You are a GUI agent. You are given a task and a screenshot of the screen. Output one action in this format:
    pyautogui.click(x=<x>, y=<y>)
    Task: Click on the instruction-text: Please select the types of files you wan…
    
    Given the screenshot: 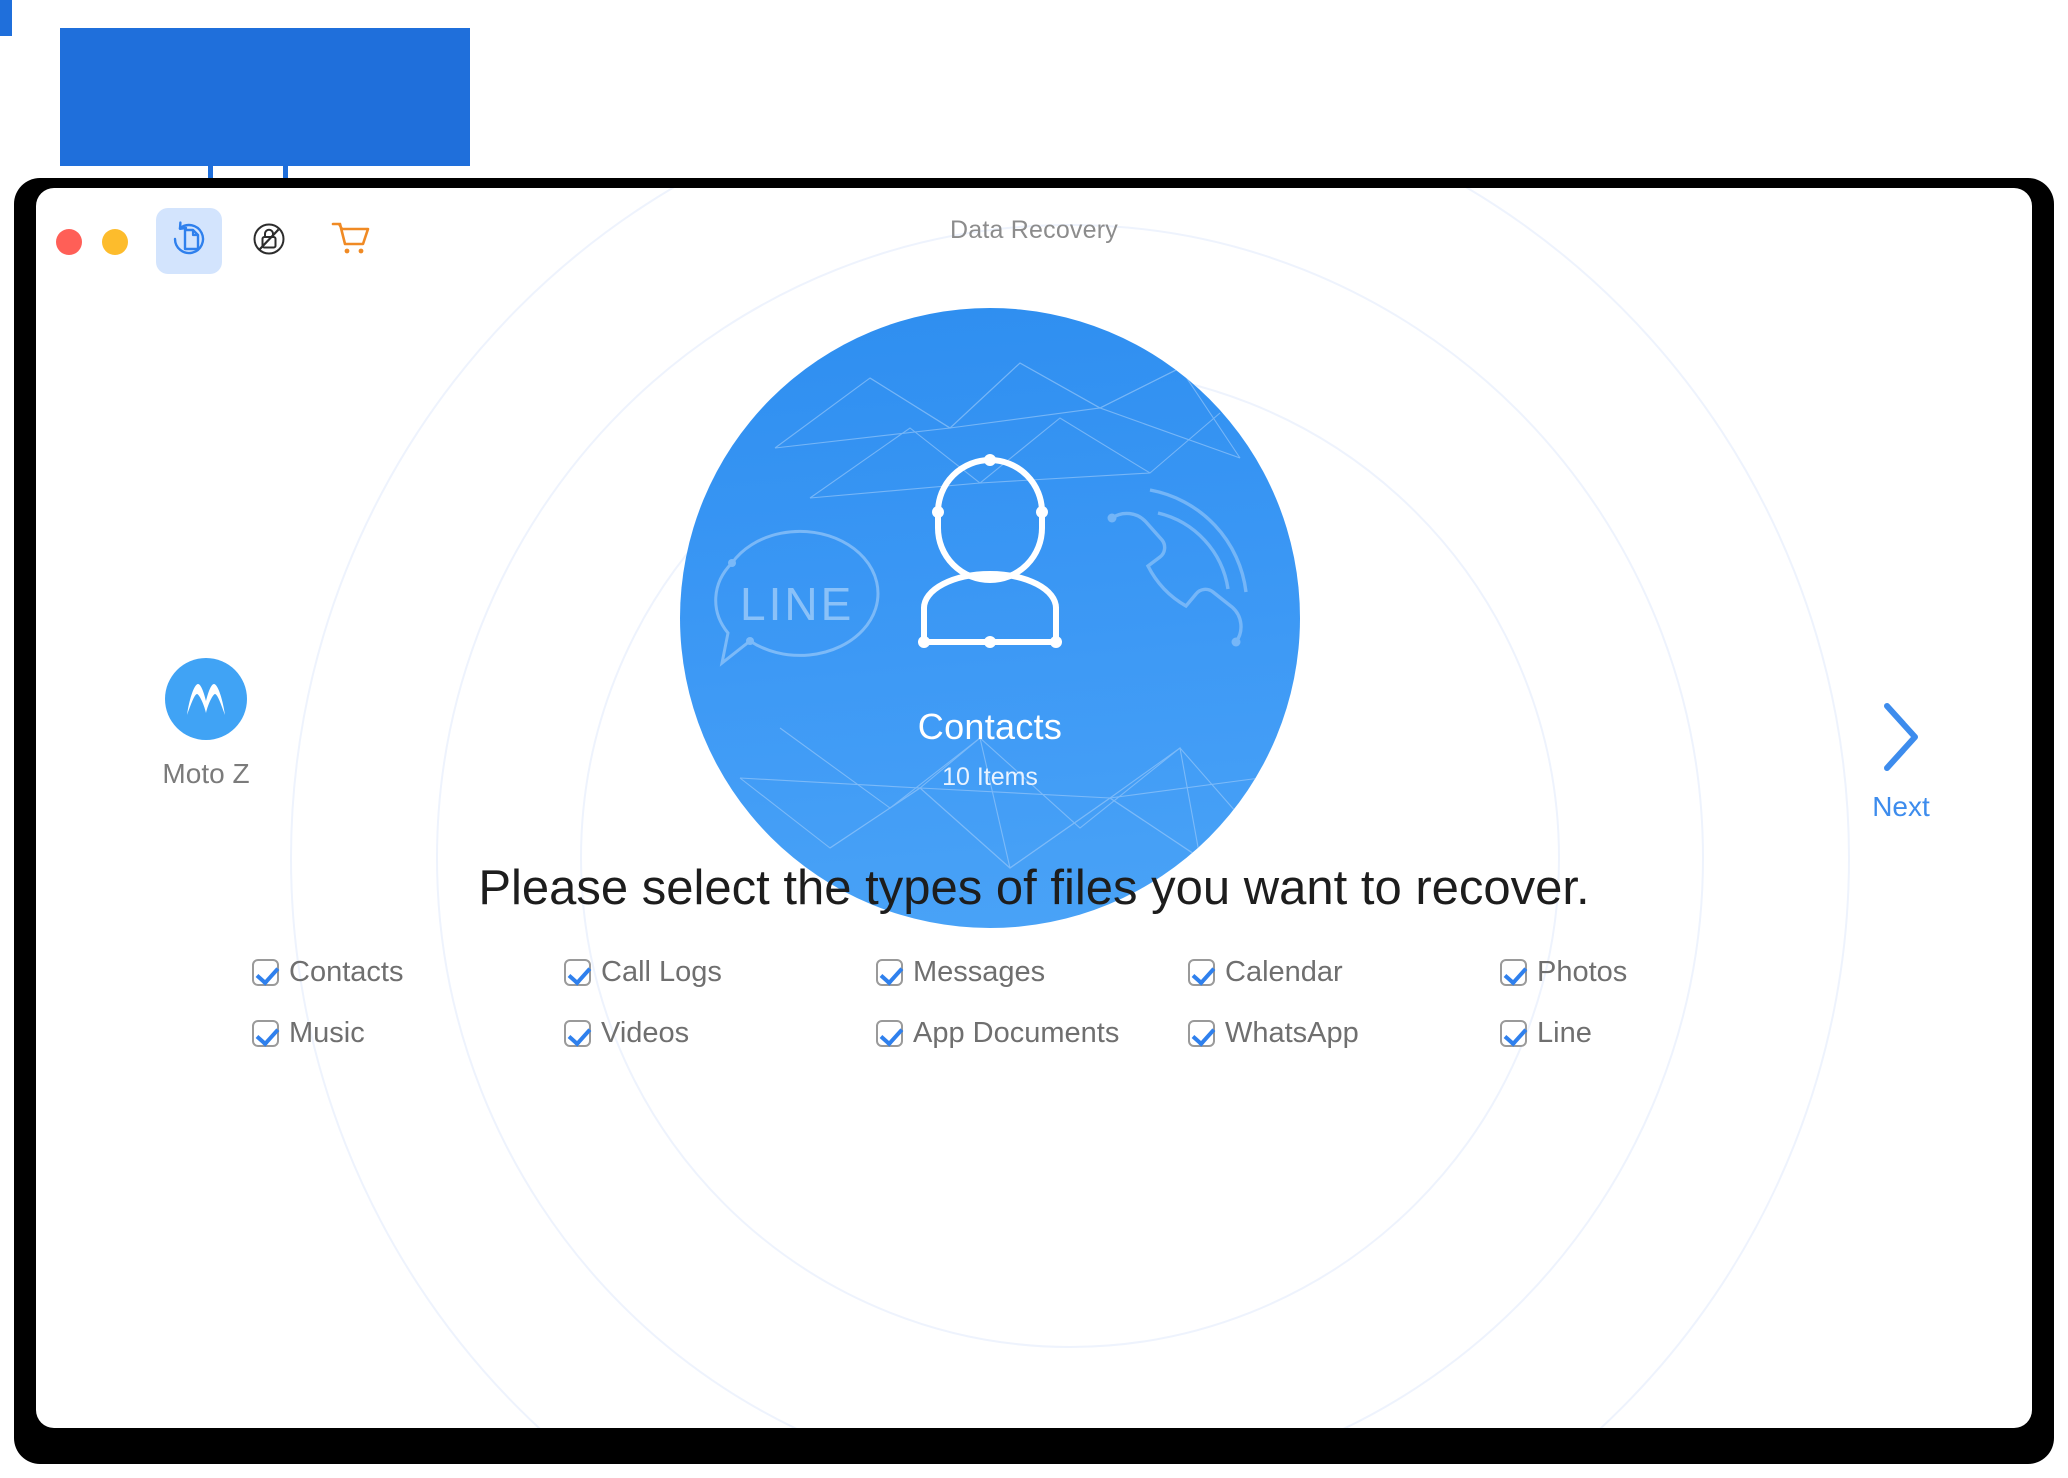 What is the action you would take?
    pyautogui.click(x=1034, y=888)
    